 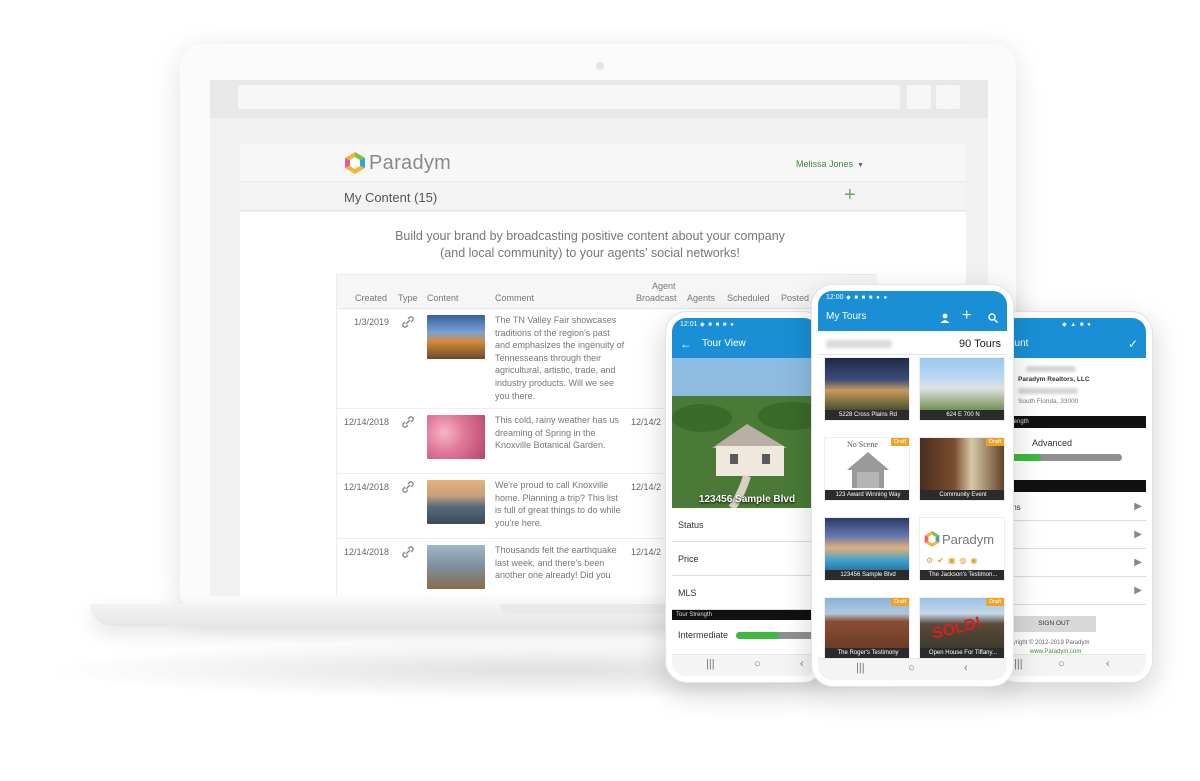 What do you see at coordinates (664, 286) in the screenshot?
I see `col-agent: Agent` at bounding box center [664, 286].